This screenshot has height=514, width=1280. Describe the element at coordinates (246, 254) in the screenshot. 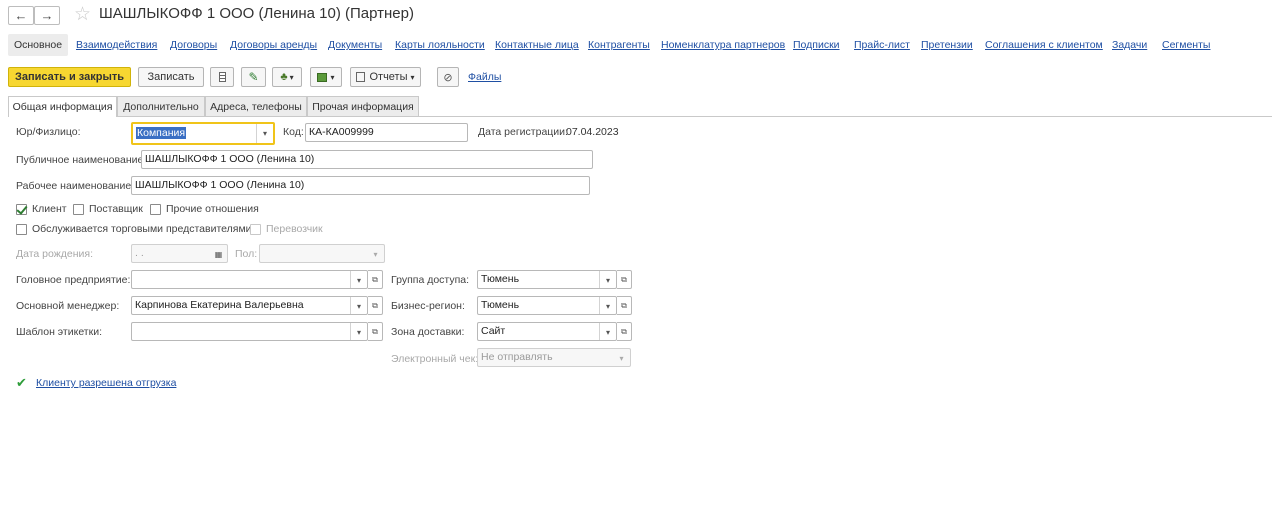

I see `sex-label: Пол:` at that location.